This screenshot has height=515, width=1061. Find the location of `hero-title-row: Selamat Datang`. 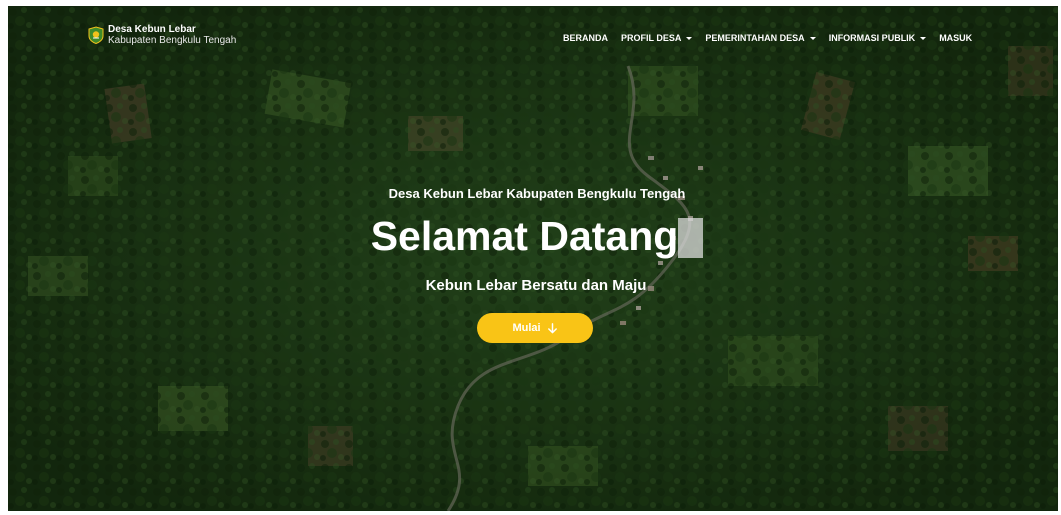

hero-title-row: Selamat Datang is located at coordinates (533, 236).